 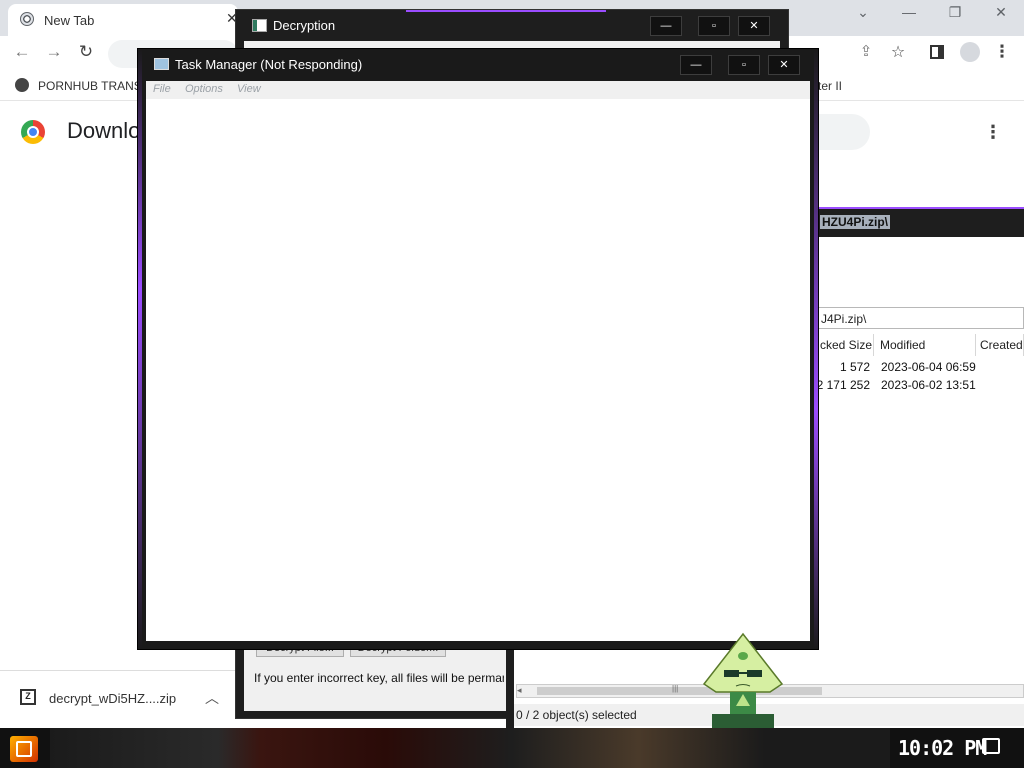 I want to click on side-panel-icon, so click(x=937, y=52).